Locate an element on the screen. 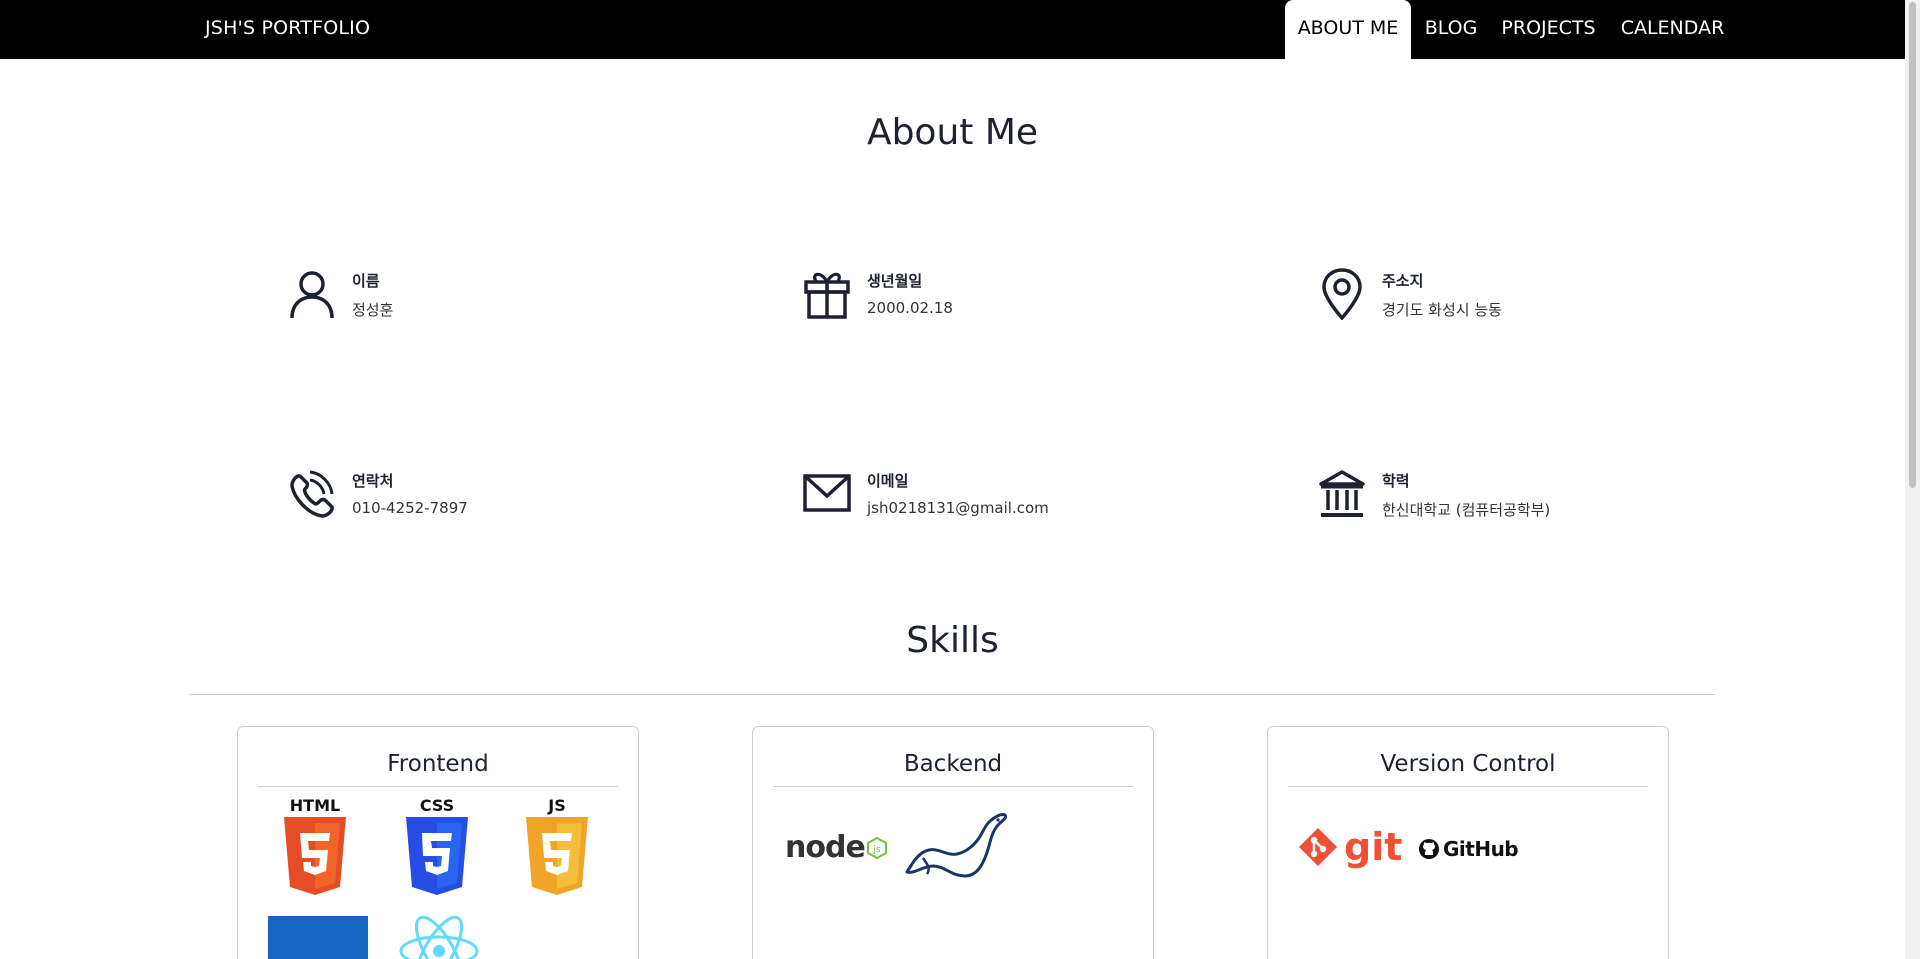 The height and width of the screenshot is (959, 1920). nav-item-calendar: CALENDAR is located at coordinates (1672, 29).